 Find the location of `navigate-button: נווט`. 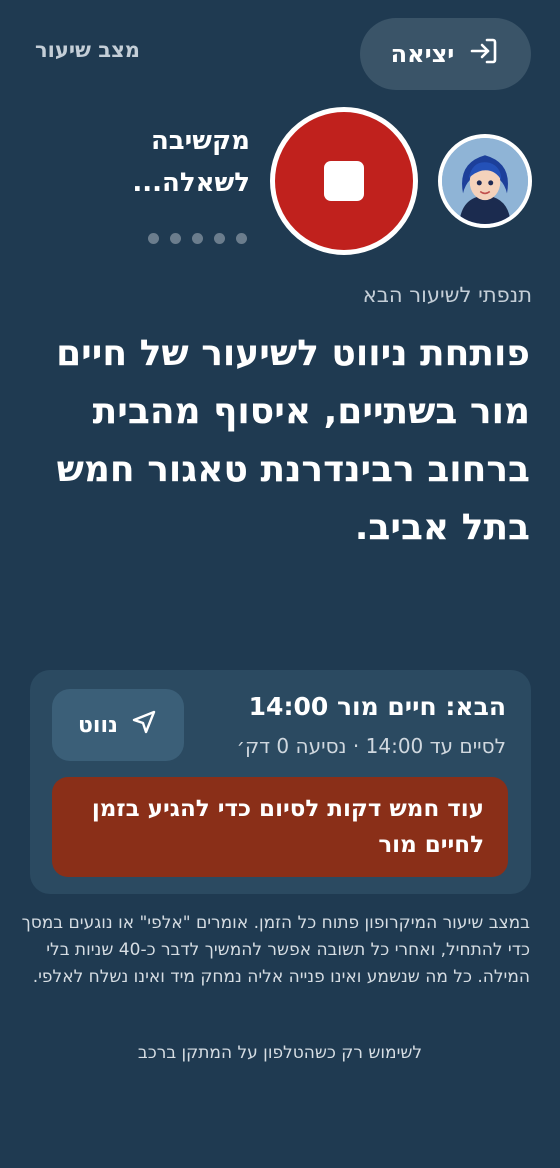

navigate-button: נווט is located at coordinates (118, 725).